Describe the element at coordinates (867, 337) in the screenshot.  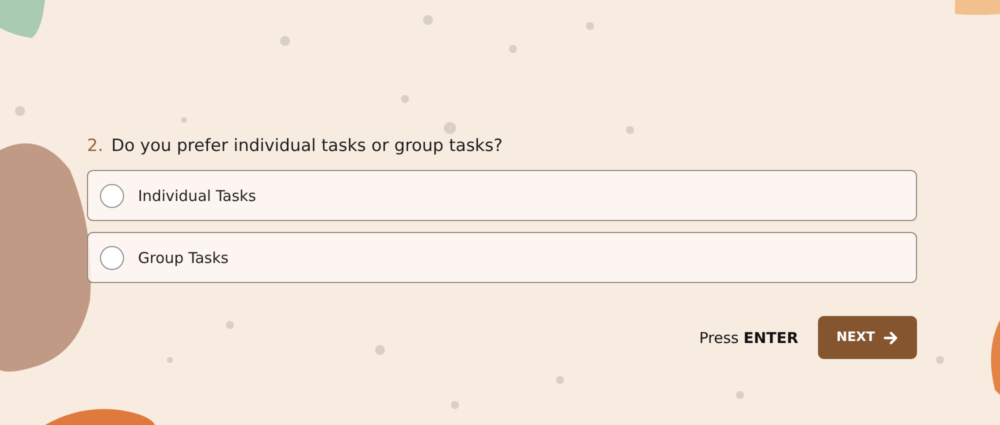
I see `next-button: NEXT` at that location.